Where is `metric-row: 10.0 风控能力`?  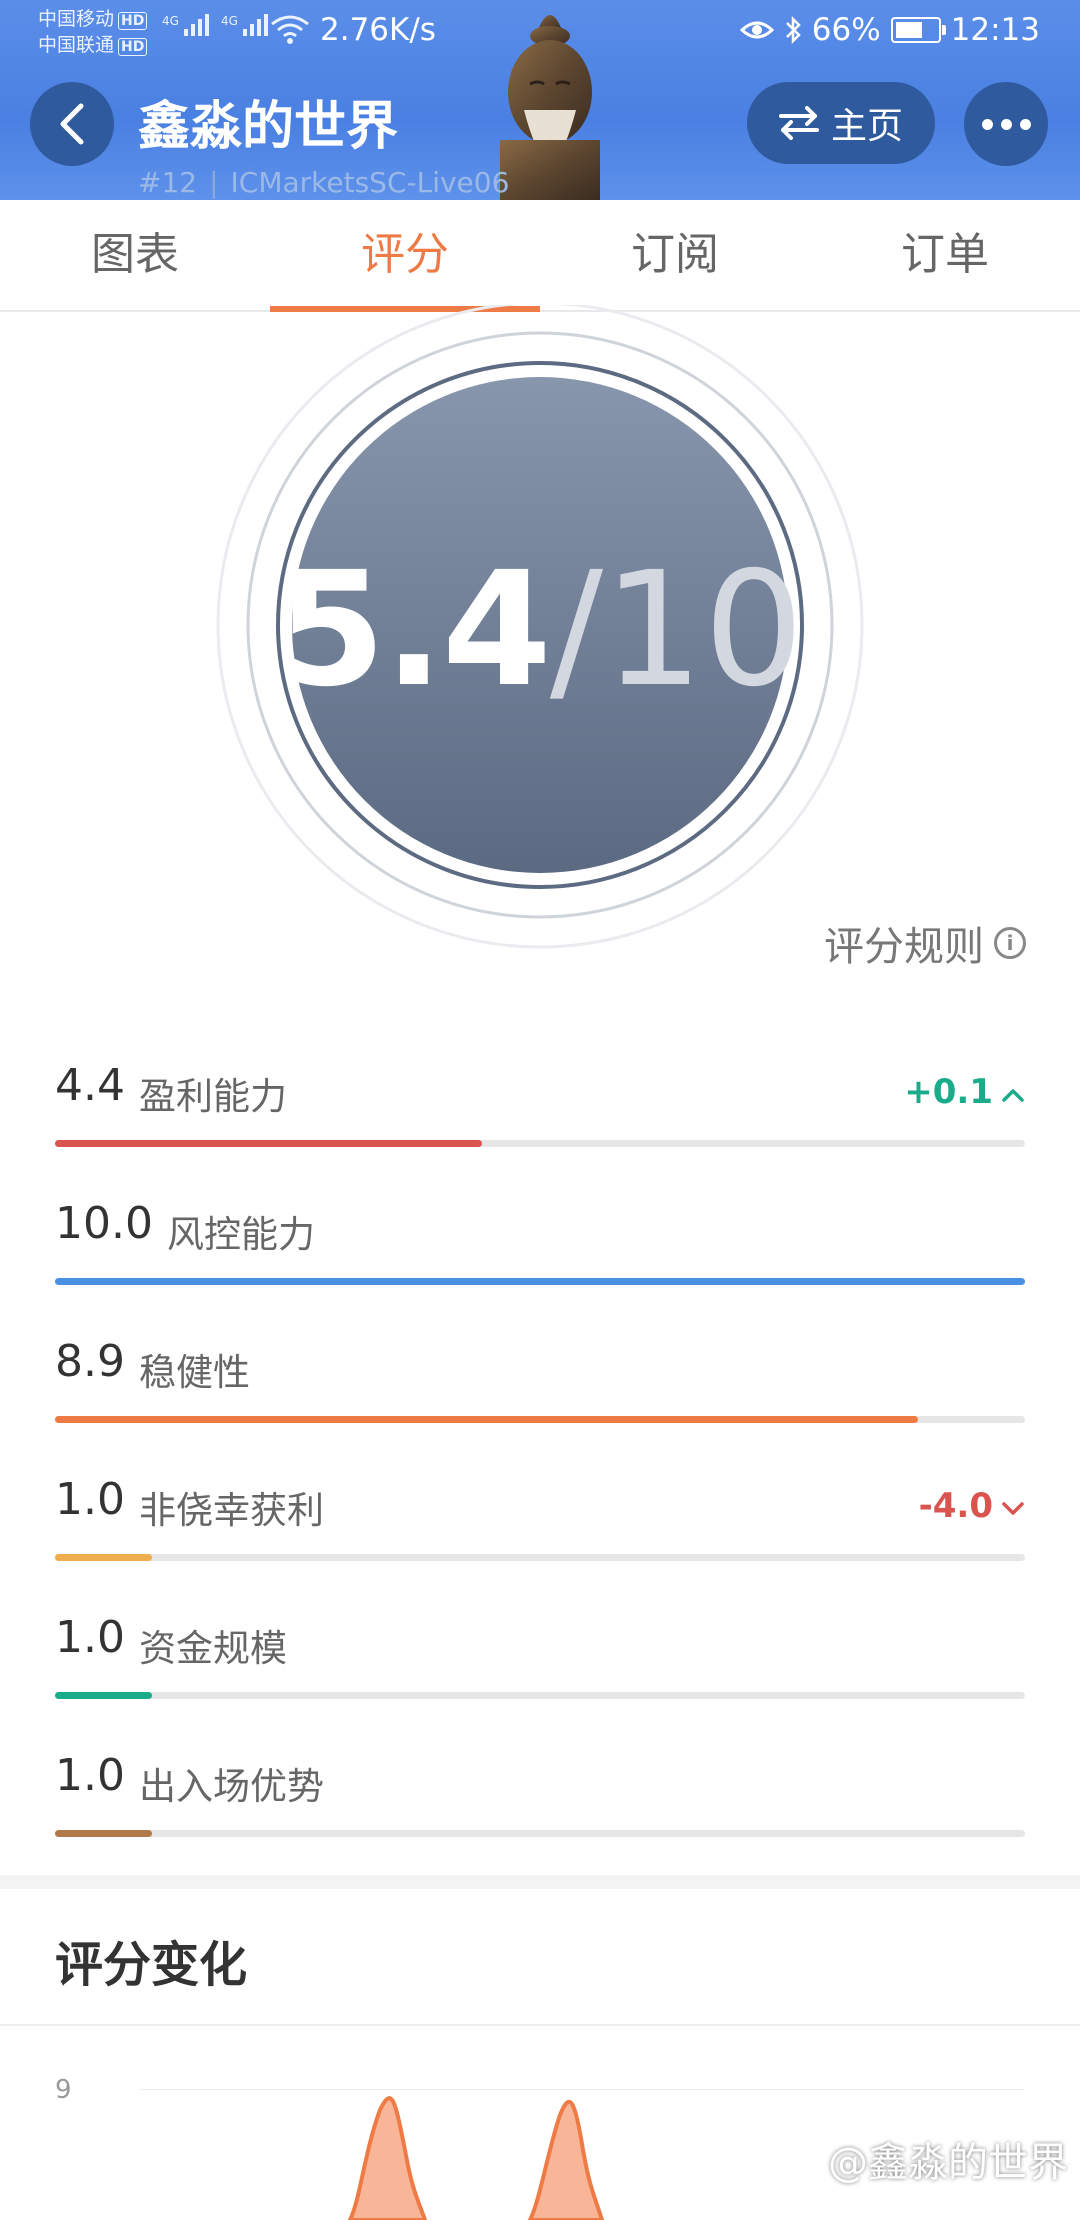
metric-row: 10.0 风控能力 is located at coordinates (540, 1248).